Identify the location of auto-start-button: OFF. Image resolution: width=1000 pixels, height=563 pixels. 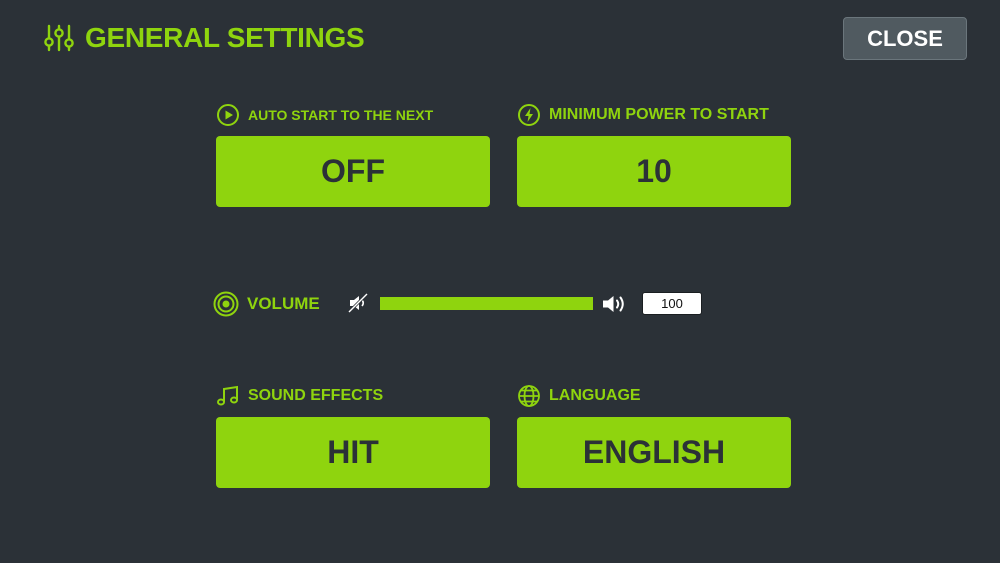
(353, 171).